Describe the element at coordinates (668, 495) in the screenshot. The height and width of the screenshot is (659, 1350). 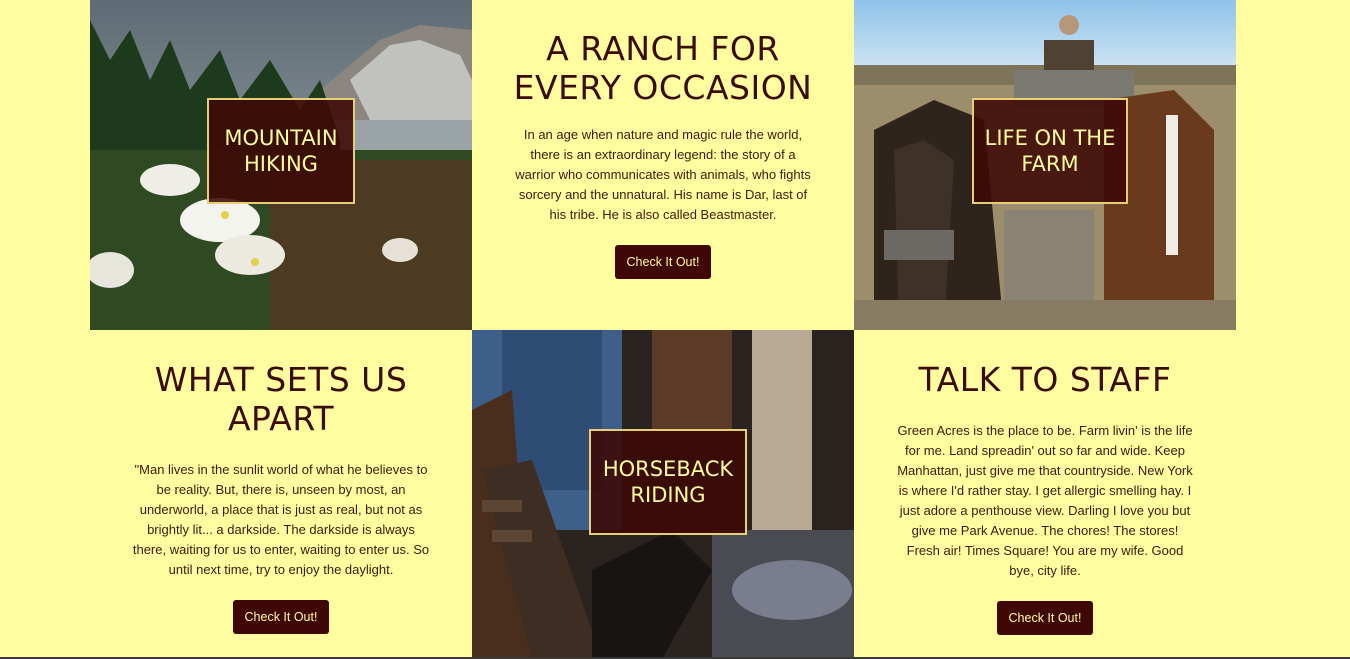
I see `horseback-riding-label-line2: RIDING` at that location.